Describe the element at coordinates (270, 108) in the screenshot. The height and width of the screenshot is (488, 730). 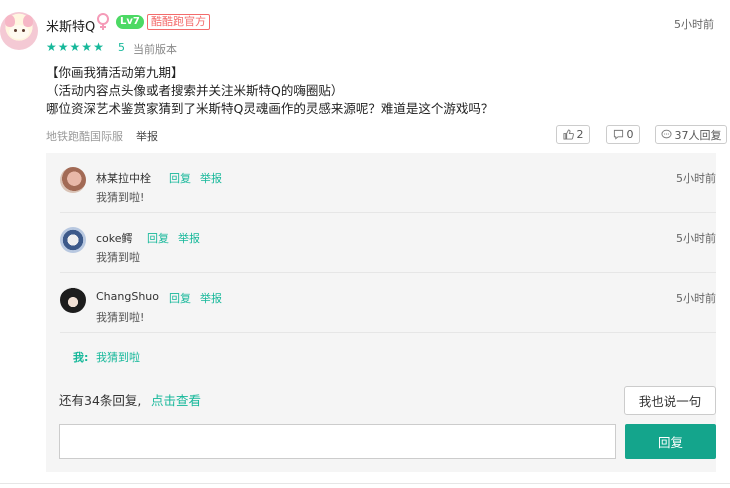
I see `content-line: 哪位资深艺术鉴赏家猜到了米斯特Q灵魂画作的灵感来源呢？难道是这个游戏吗？` at that location.